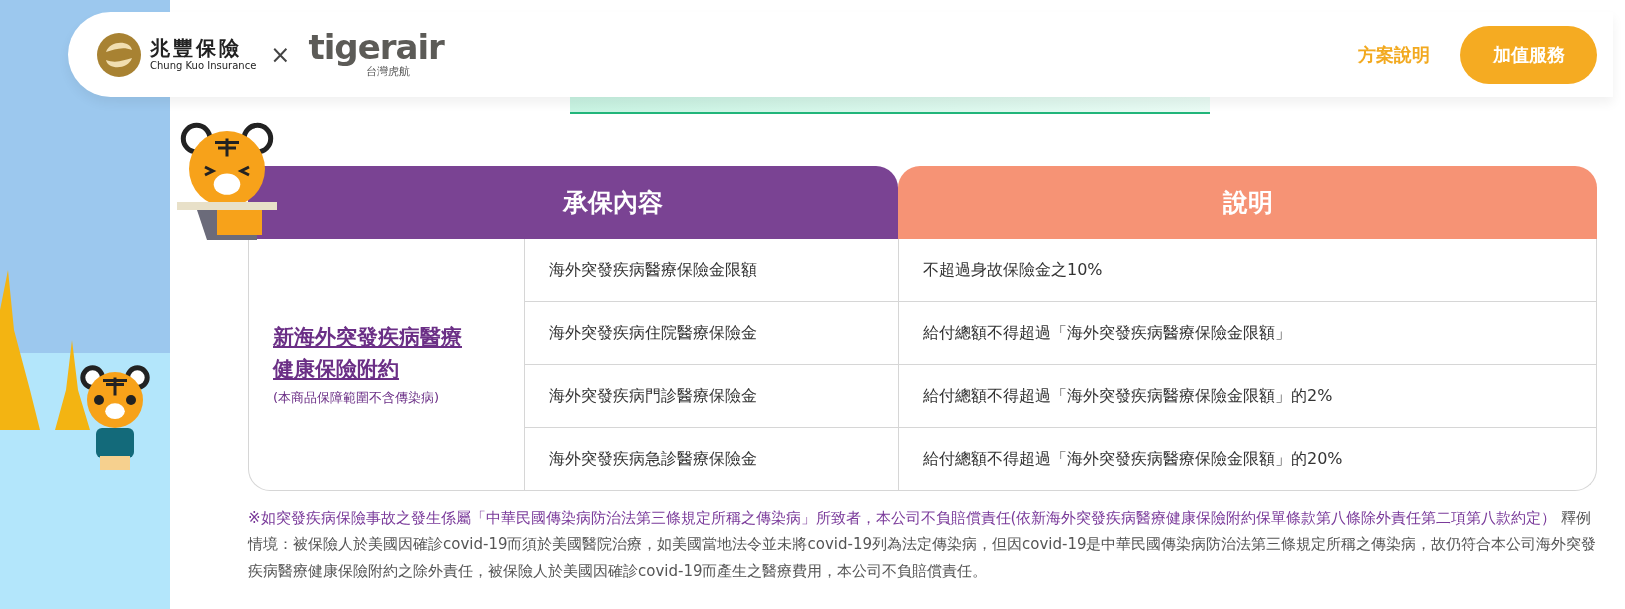  Describe the element at coordinates (712, 396) in the screenshot. I see `table-cell: 海外突發疾病門診醫療保險金` at that location.